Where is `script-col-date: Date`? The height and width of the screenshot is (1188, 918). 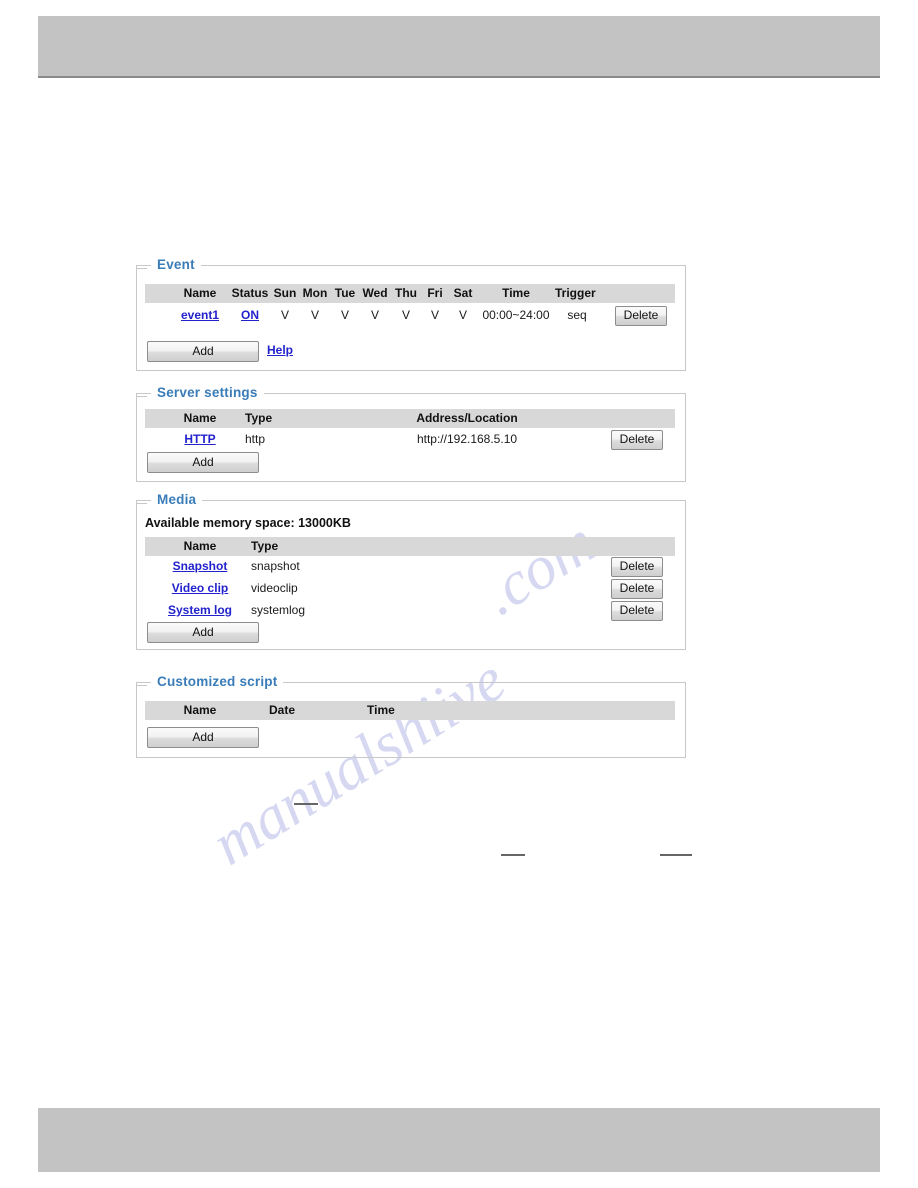
script-col-date: Date is located at coordinates (282, 710).